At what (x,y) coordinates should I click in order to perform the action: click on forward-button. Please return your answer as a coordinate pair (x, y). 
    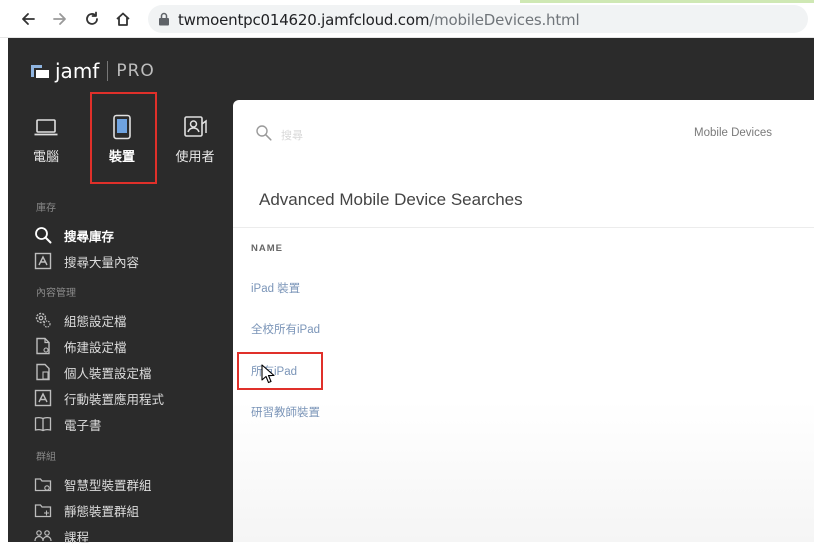
    Looking at the image, I should click on (60, 19).